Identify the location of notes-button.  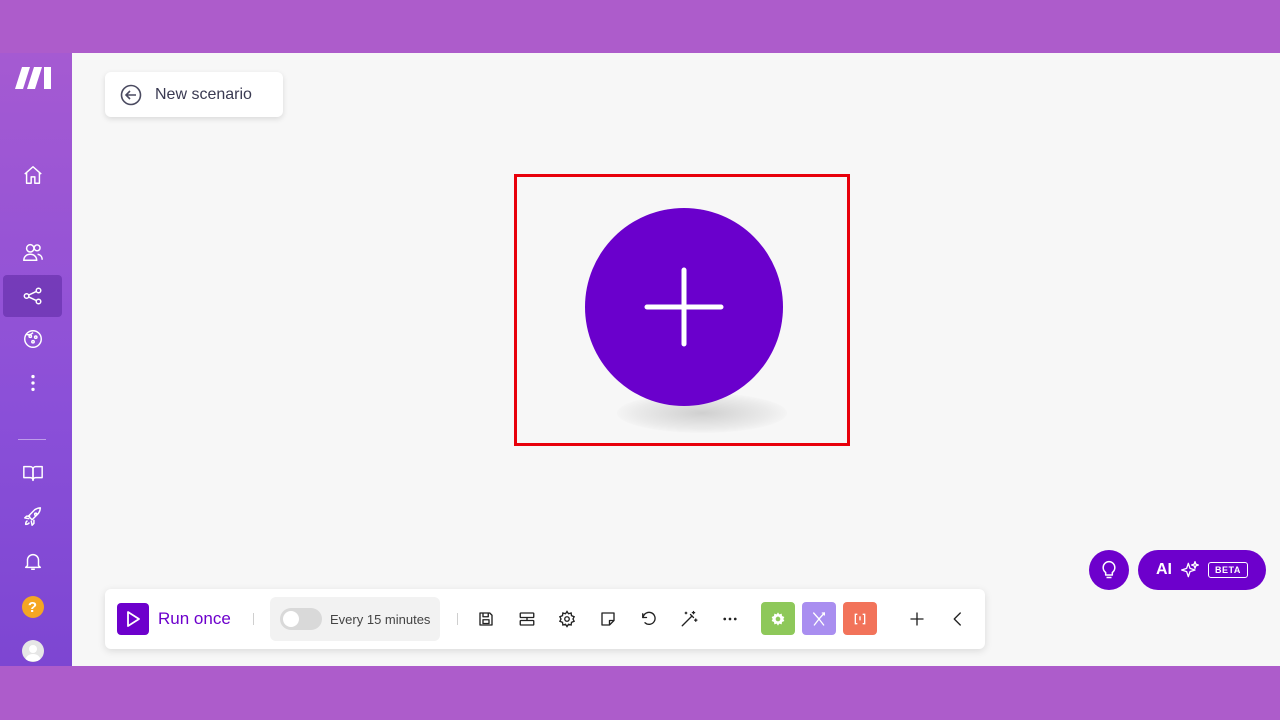
(608, 619).